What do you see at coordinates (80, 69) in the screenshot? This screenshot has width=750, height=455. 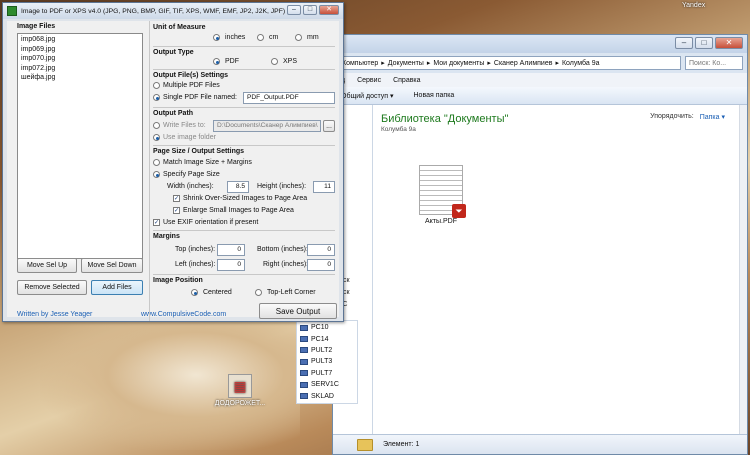 I see `list-item: imp072.jpg` at bounding box center [80, 69].